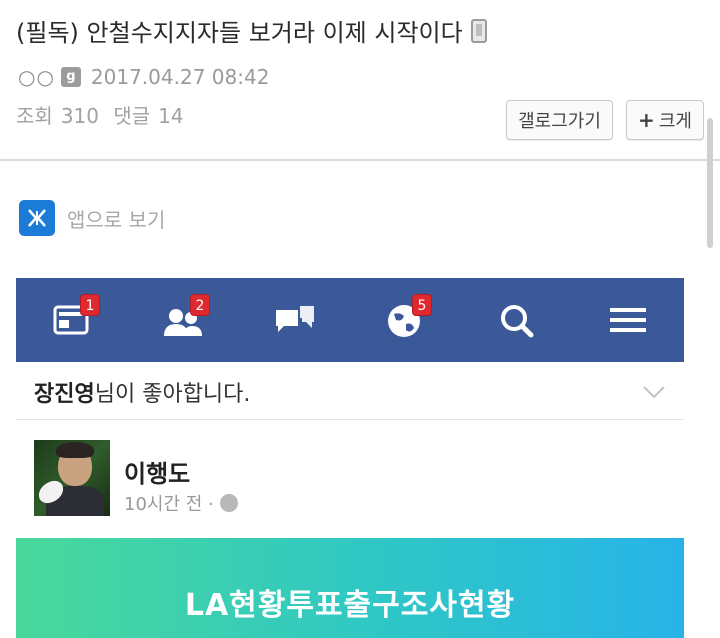 This screenshot has width=720, height=638. Describe the element at coordinates (646, 120) in the screenshot. I see `plus-icon: +` at that location.